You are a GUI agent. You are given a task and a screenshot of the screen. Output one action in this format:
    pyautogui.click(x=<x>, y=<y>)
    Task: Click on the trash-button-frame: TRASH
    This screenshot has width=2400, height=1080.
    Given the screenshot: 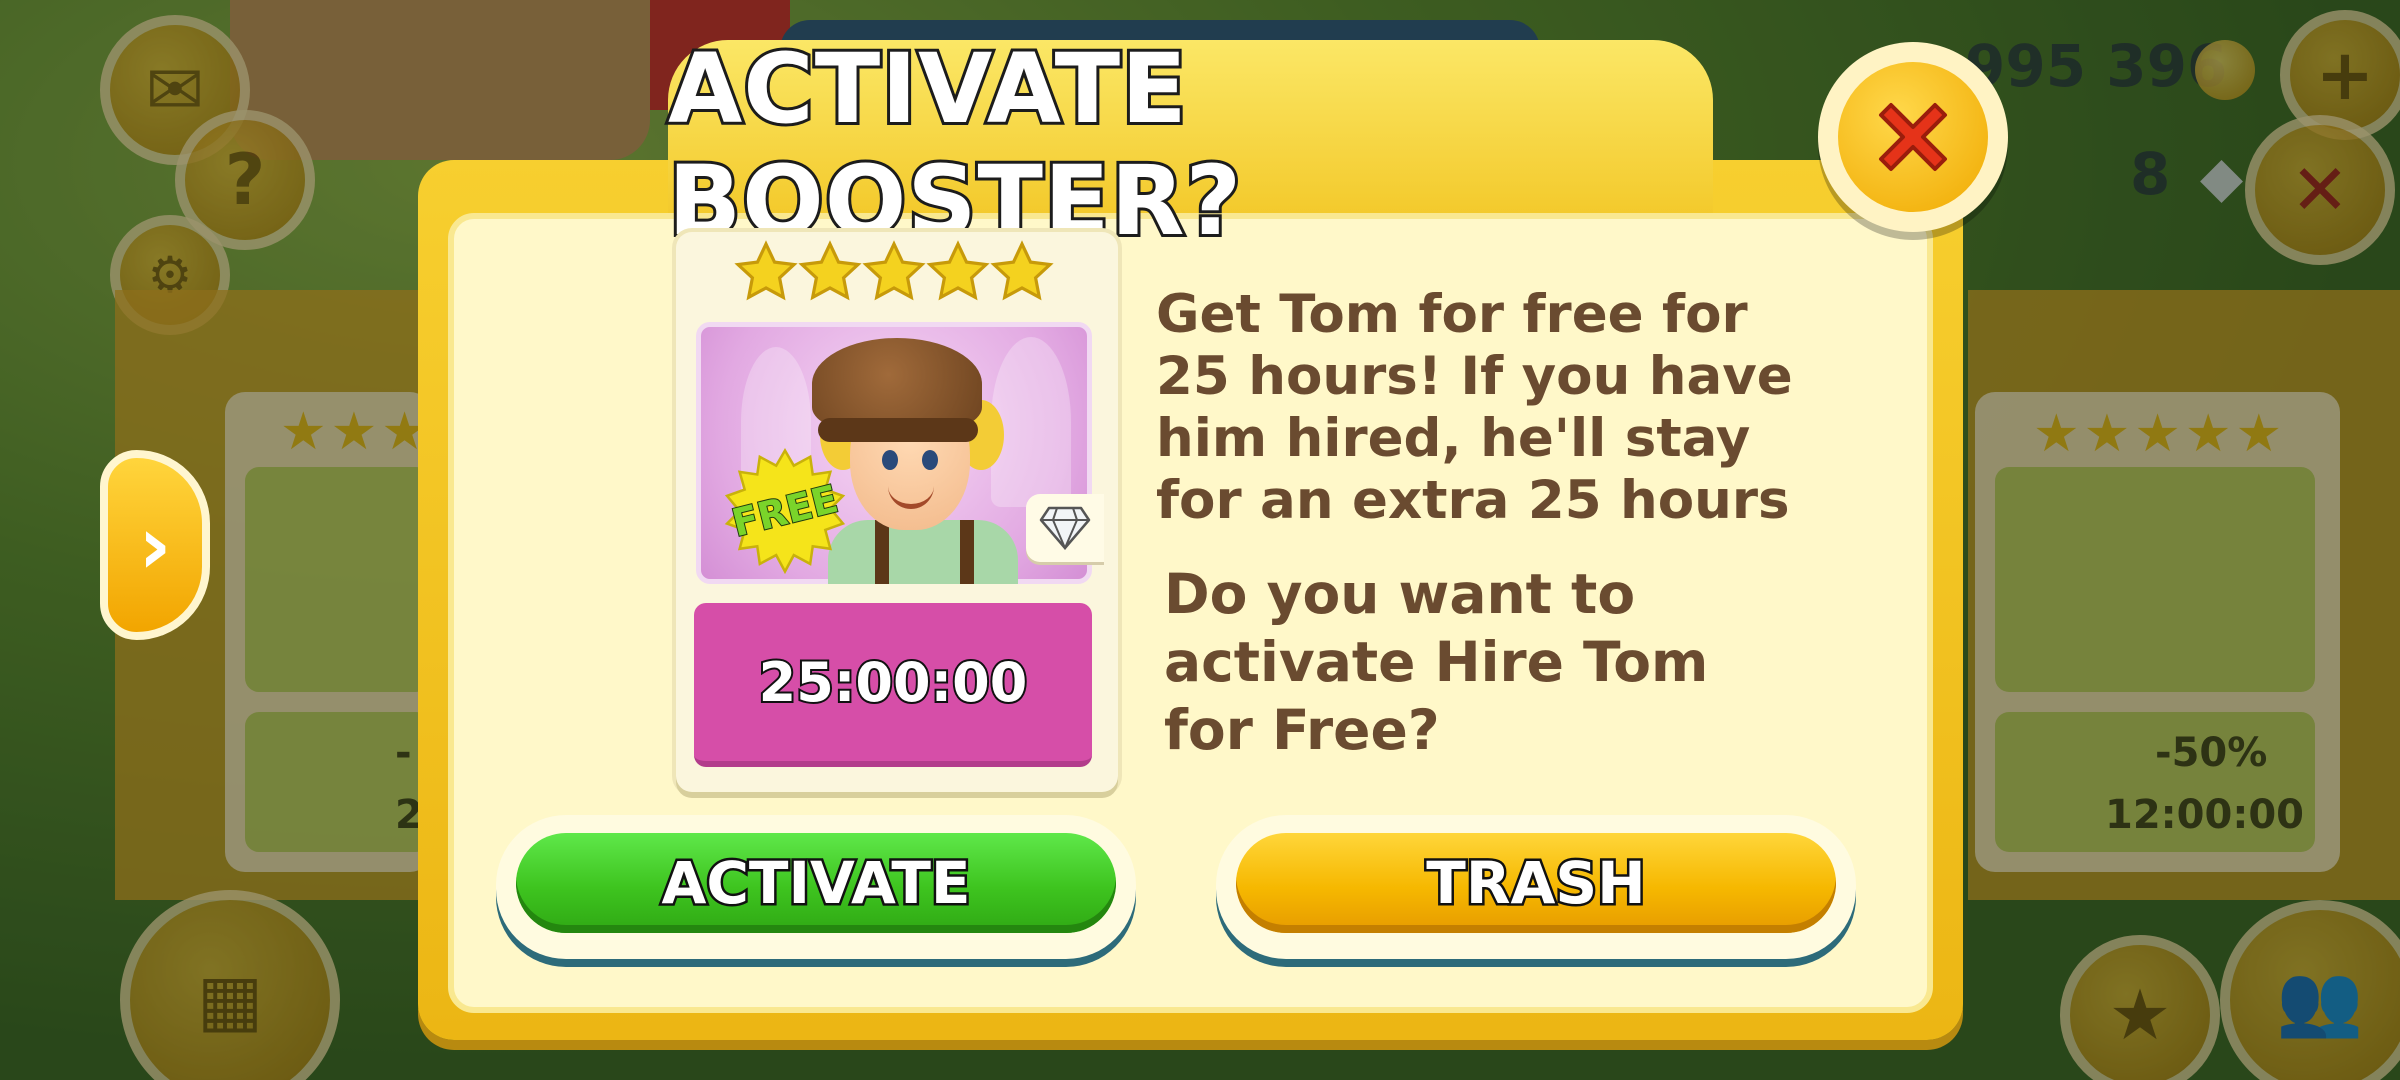 What is the action you would take?
    pyautogui.click(x=1536, y=887)
    